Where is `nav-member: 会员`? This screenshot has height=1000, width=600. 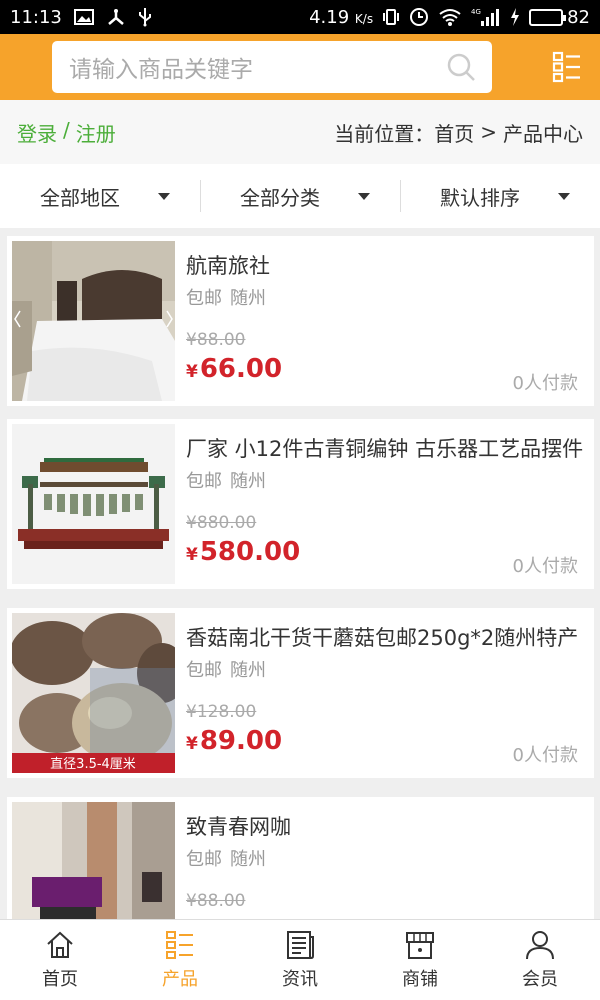
nav-member: 会员 is located at coordinates (540, 960).